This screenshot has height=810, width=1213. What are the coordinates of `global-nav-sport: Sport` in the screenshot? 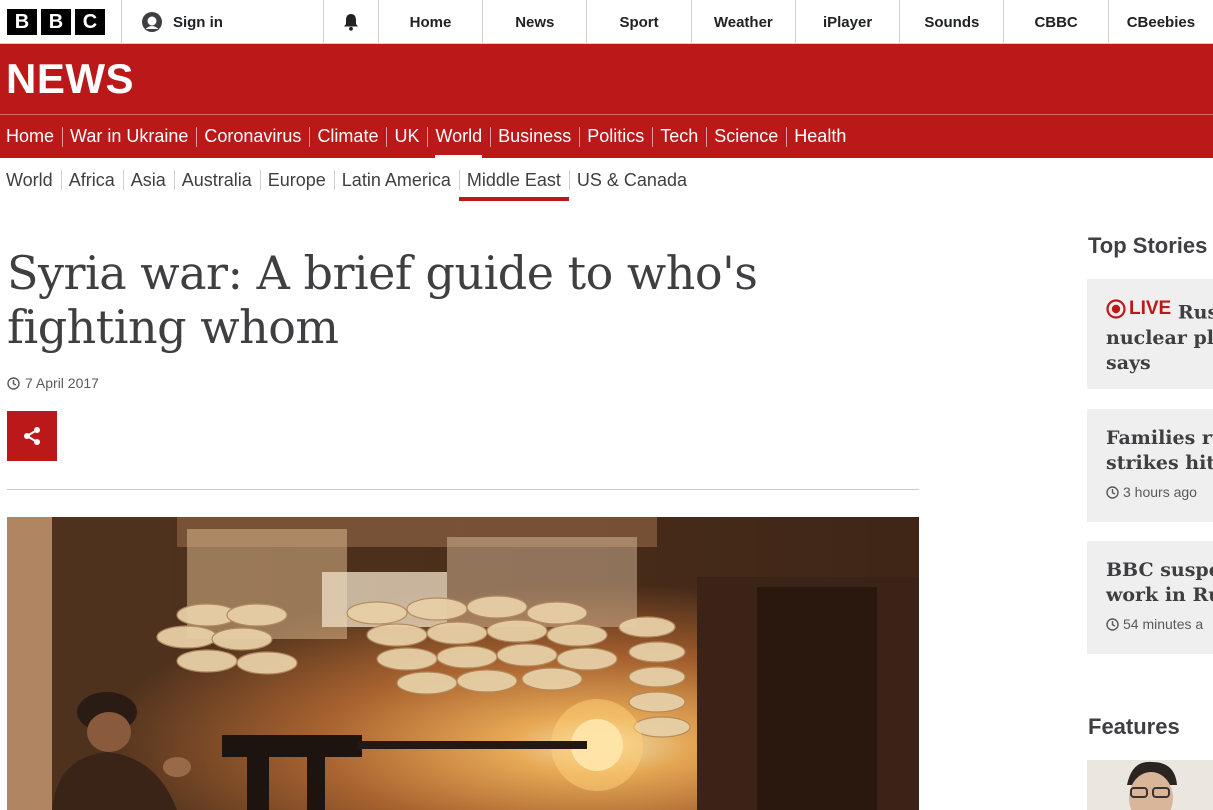 It's located at (639, 22).